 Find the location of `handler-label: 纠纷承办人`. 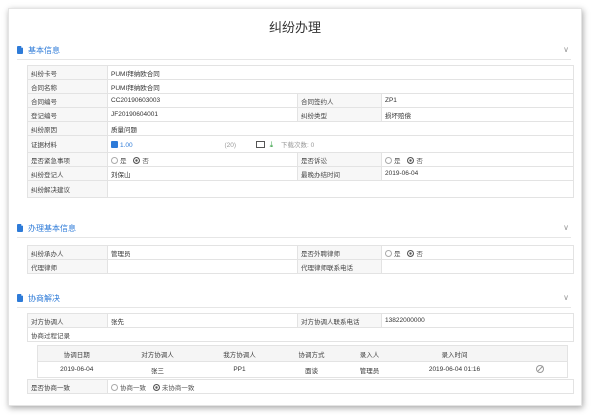

handler-label: 纠纷承办人 is located at coordinates (67, 252).